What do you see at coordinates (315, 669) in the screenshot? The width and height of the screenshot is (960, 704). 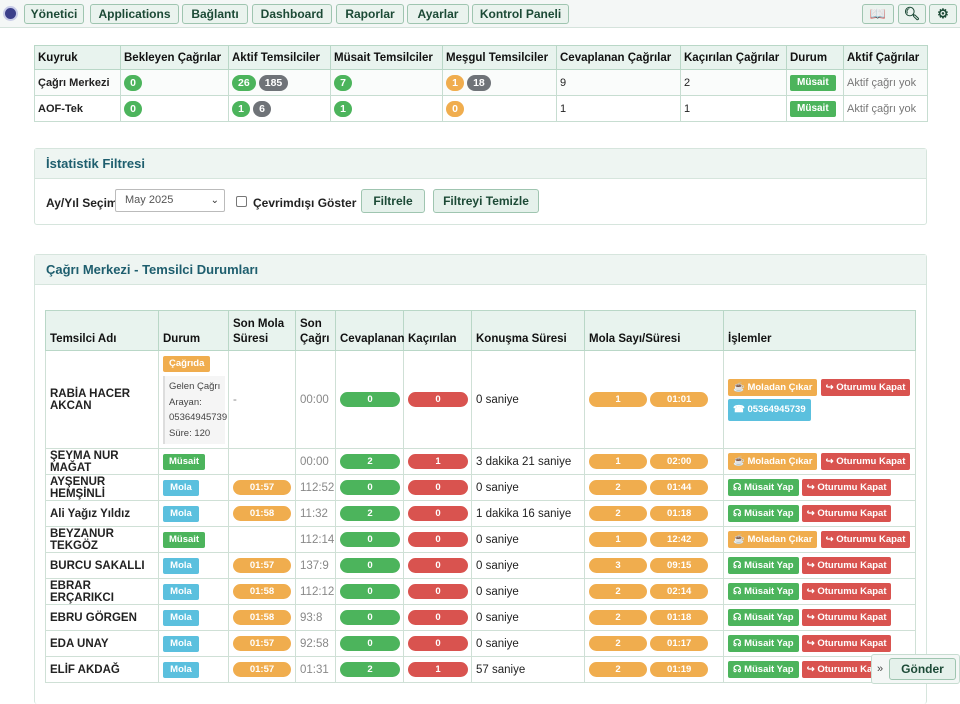 I see `last-call: 01:31` at bounding box center [315, 669].